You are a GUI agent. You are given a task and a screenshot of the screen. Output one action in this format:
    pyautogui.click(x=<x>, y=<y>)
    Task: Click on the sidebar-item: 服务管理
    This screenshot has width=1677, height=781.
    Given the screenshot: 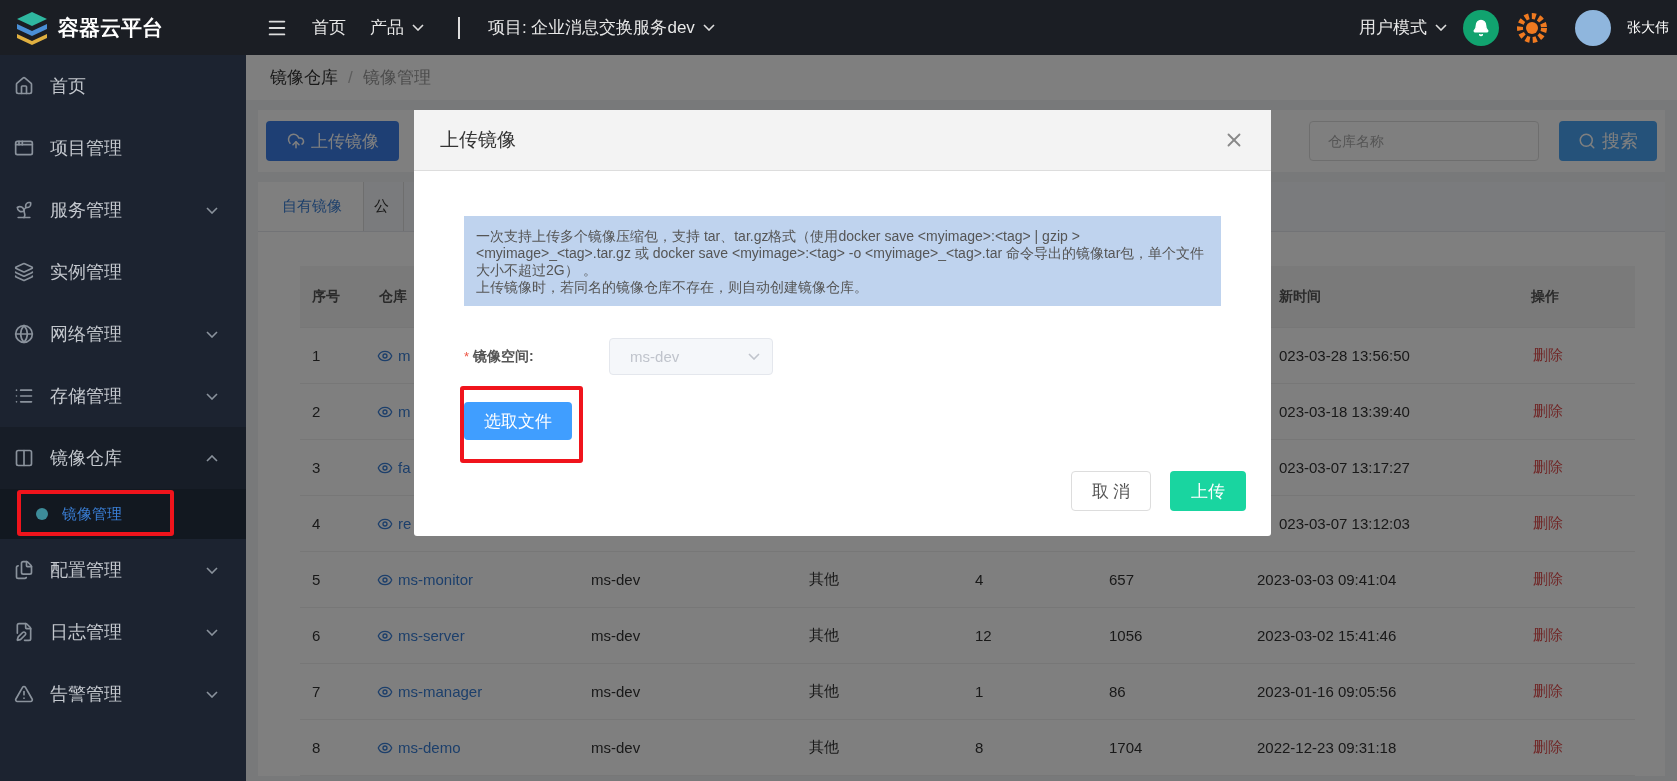 What is the action you would take?
    pyautogui.click(x=123, y=210)
    